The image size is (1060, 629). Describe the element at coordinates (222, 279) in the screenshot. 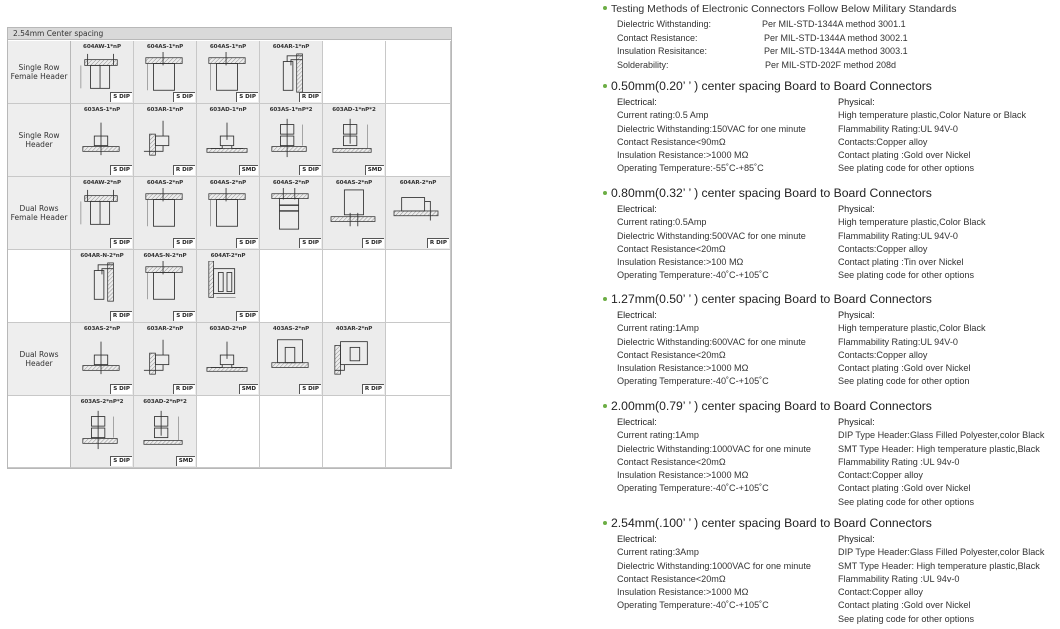

I see `female-header-side-entry-icon` at that location.